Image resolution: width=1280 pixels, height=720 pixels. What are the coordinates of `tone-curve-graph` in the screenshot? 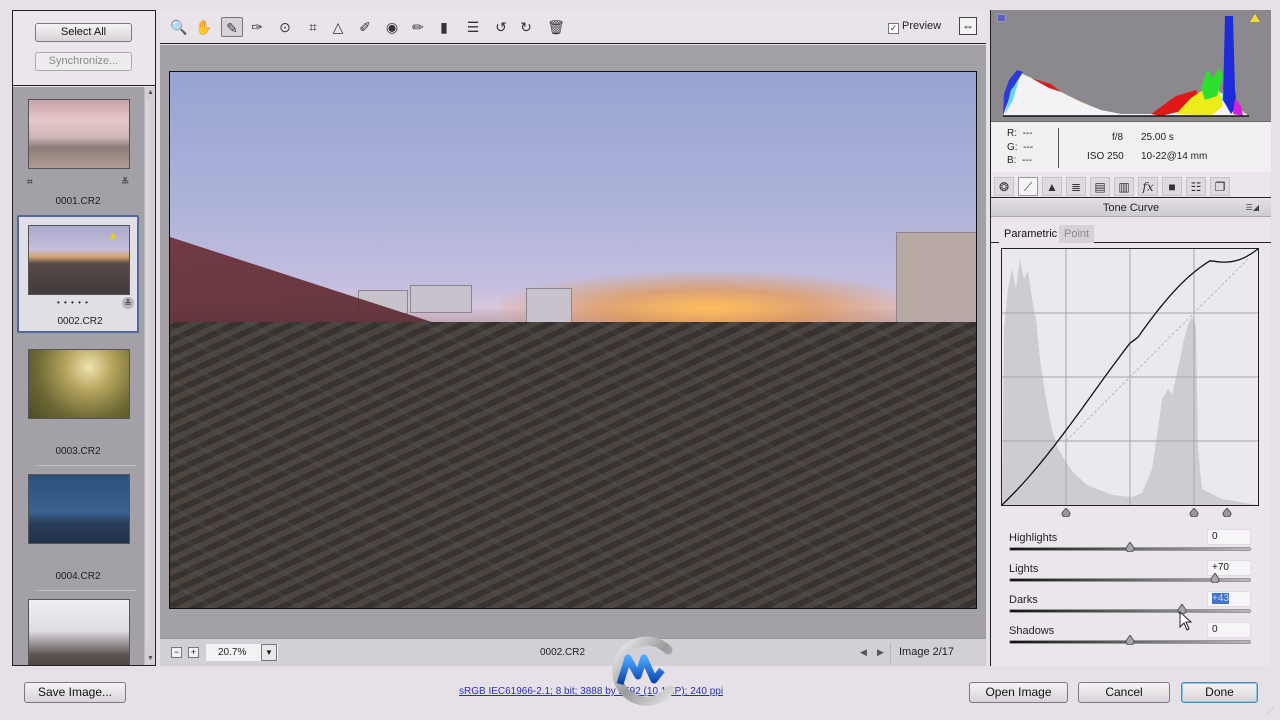 It's located at (1130, 377).